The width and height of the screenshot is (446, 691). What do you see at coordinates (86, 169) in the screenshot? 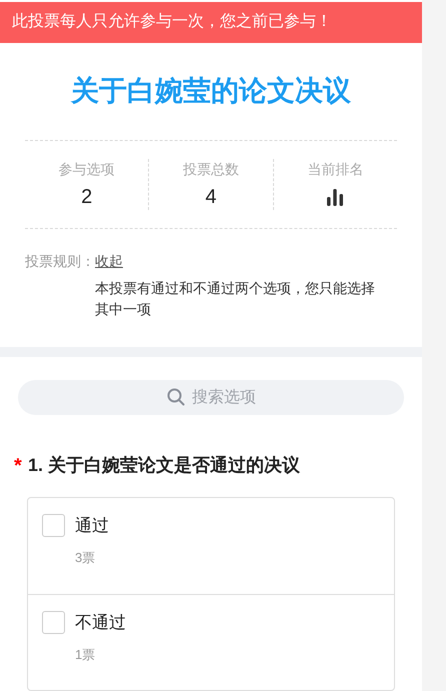
I see `stat-label: 参与选项` at bounding box center [86, 169].